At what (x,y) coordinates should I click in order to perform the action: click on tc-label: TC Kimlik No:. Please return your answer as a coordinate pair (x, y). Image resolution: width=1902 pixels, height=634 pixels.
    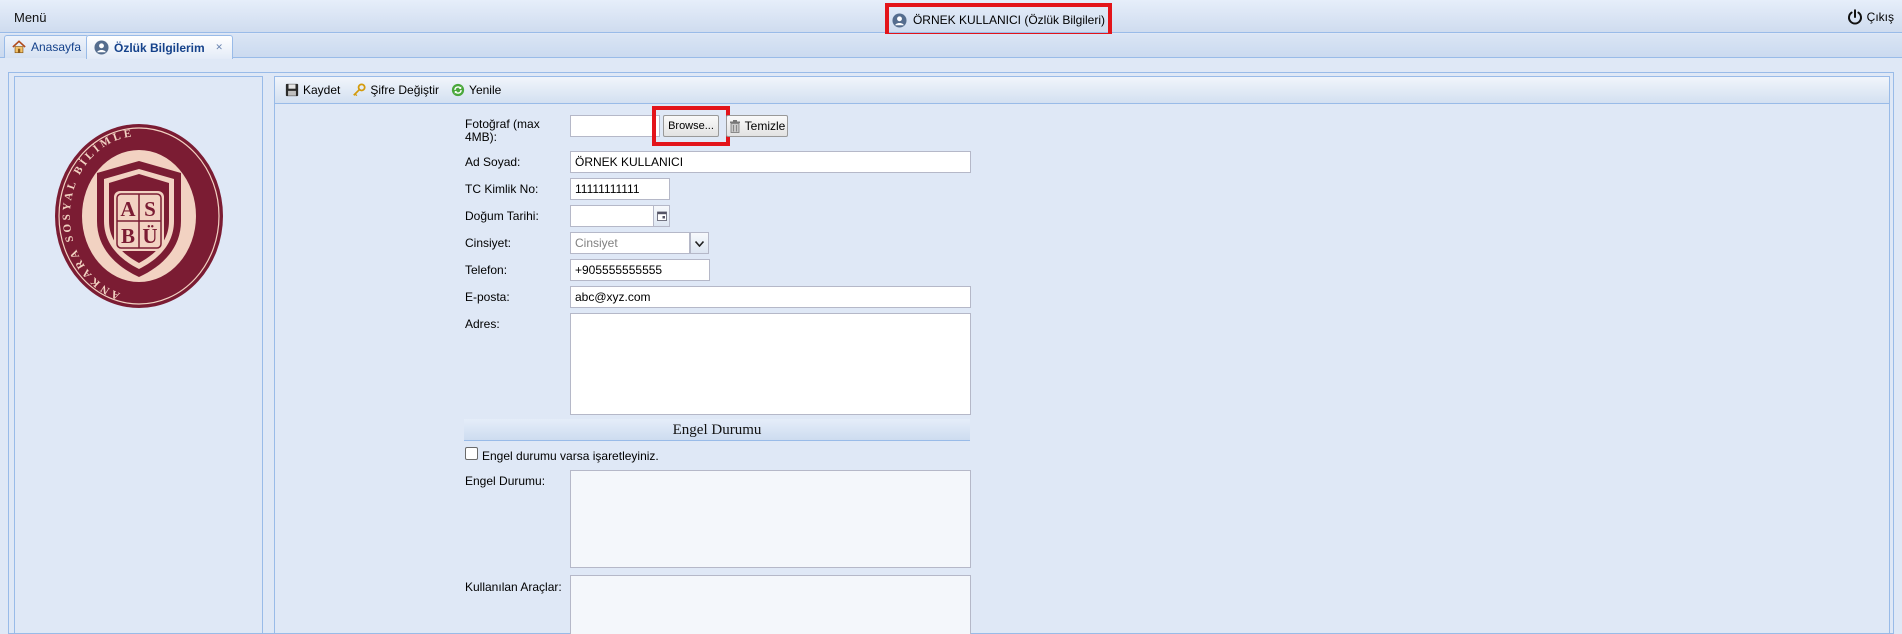
    Looking at the image, I should click on (502, 189).